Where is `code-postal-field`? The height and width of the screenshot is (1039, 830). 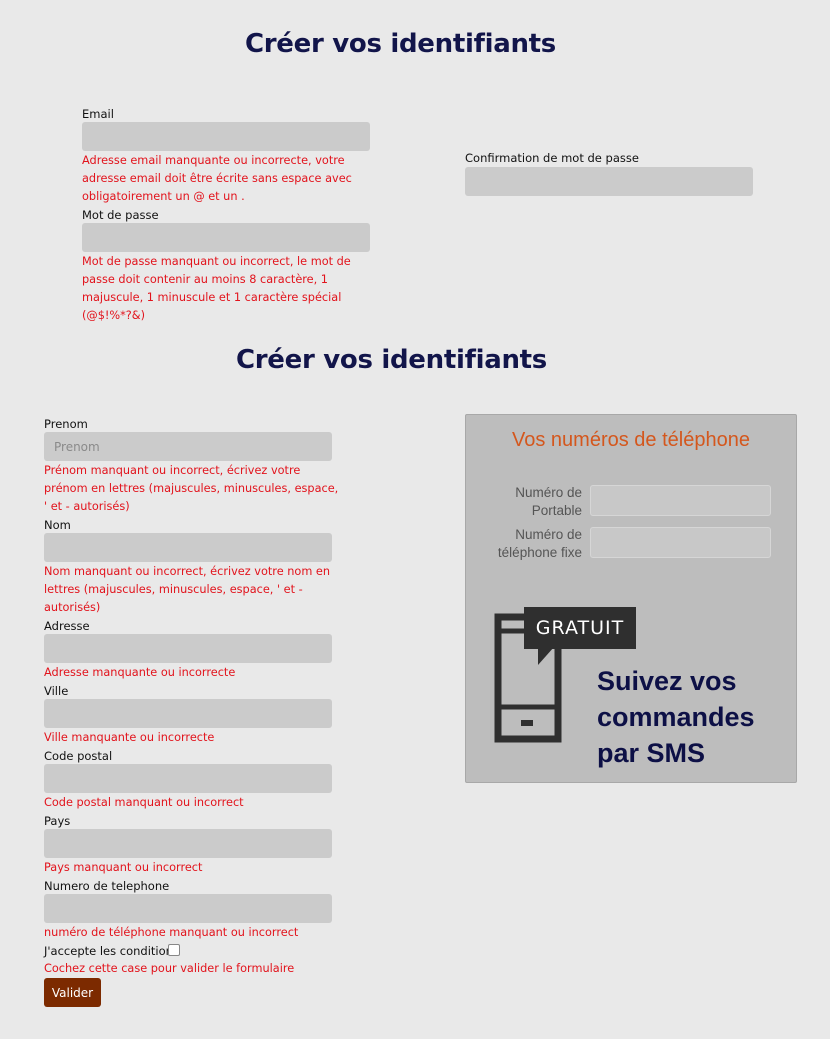
code-postal-field is located at coordinates (188, 778).